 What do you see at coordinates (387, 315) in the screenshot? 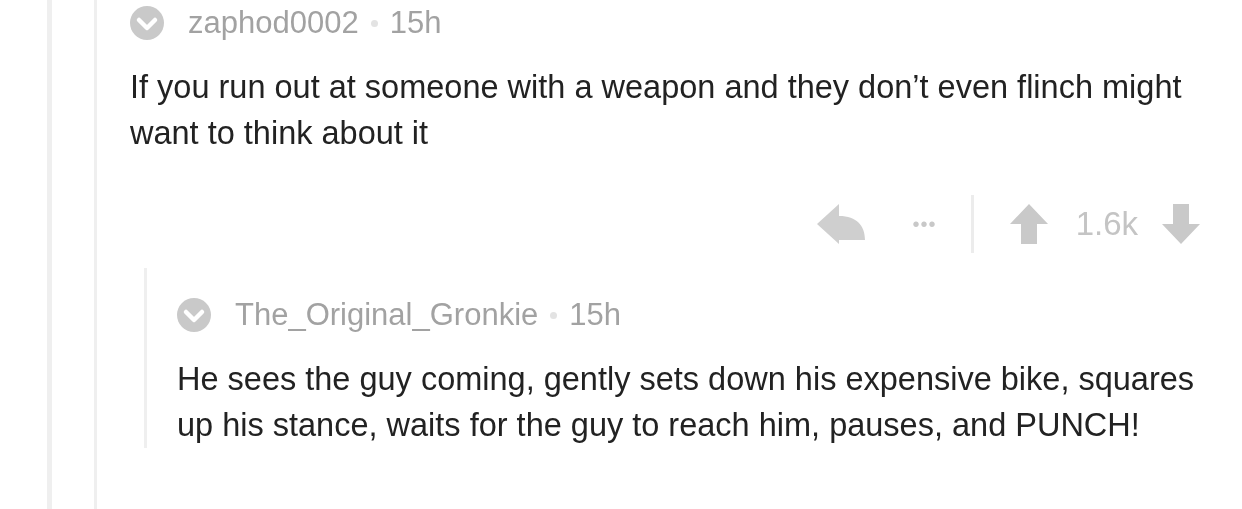
I see `username: The_Original_Gronkie` at bounding box center [387, 315].